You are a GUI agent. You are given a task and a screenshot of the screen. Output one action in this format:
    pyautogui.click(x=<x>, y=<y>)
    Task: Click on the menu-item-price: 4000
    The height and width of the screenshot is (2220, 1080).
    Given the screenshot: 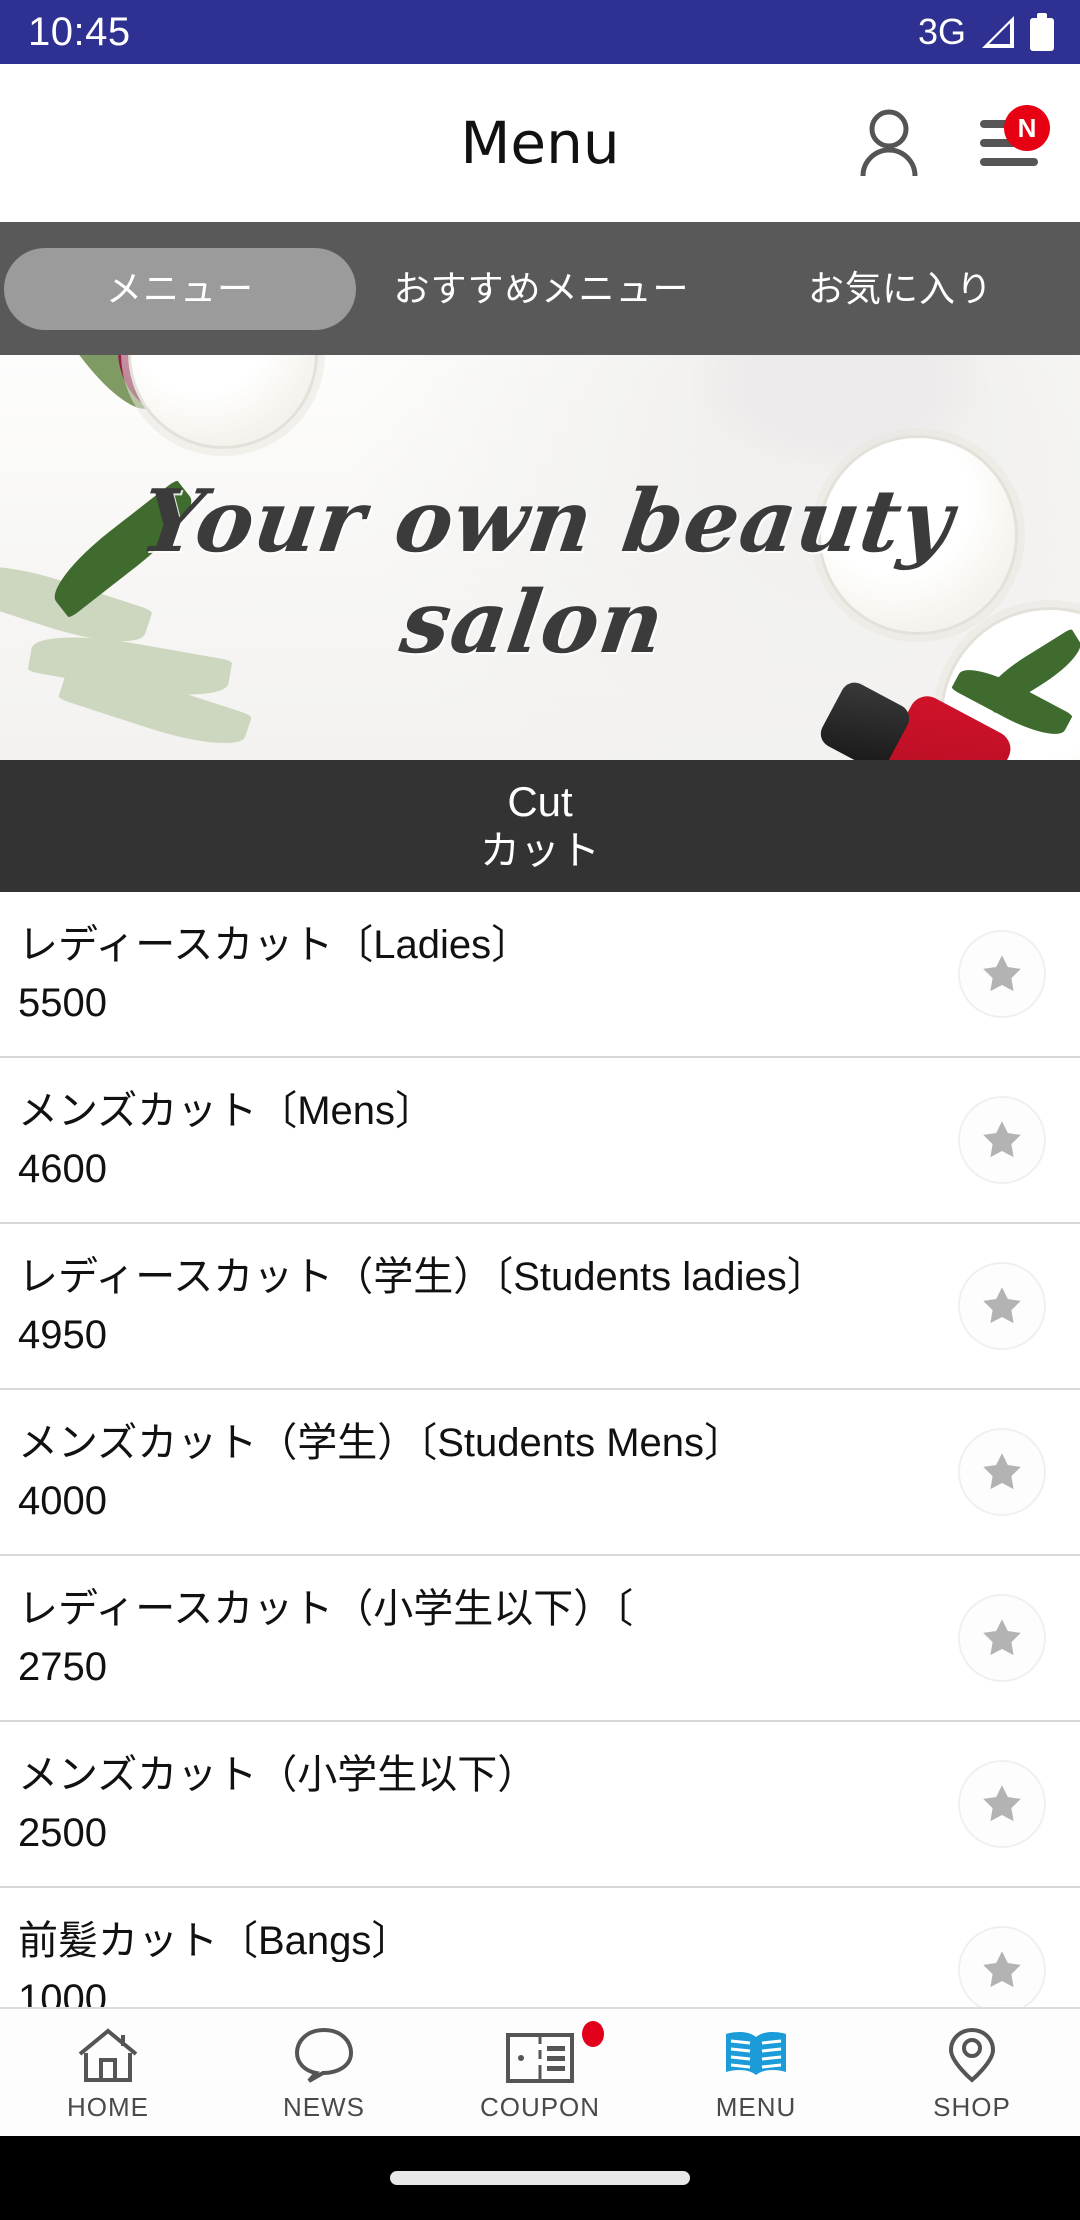 What is the action you would take?
    pyautogui.click(x=62, y=1501)
    